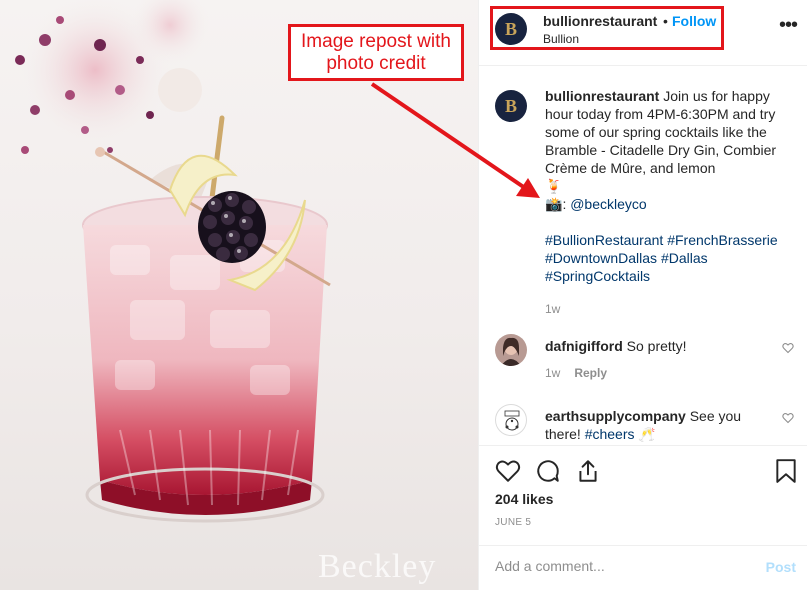 This screenshot has width=807, height=590. What do you see at coordinates (590, 373) in the screenshot?
I see `reply-button: Reply` at bounding box center [590, 373].